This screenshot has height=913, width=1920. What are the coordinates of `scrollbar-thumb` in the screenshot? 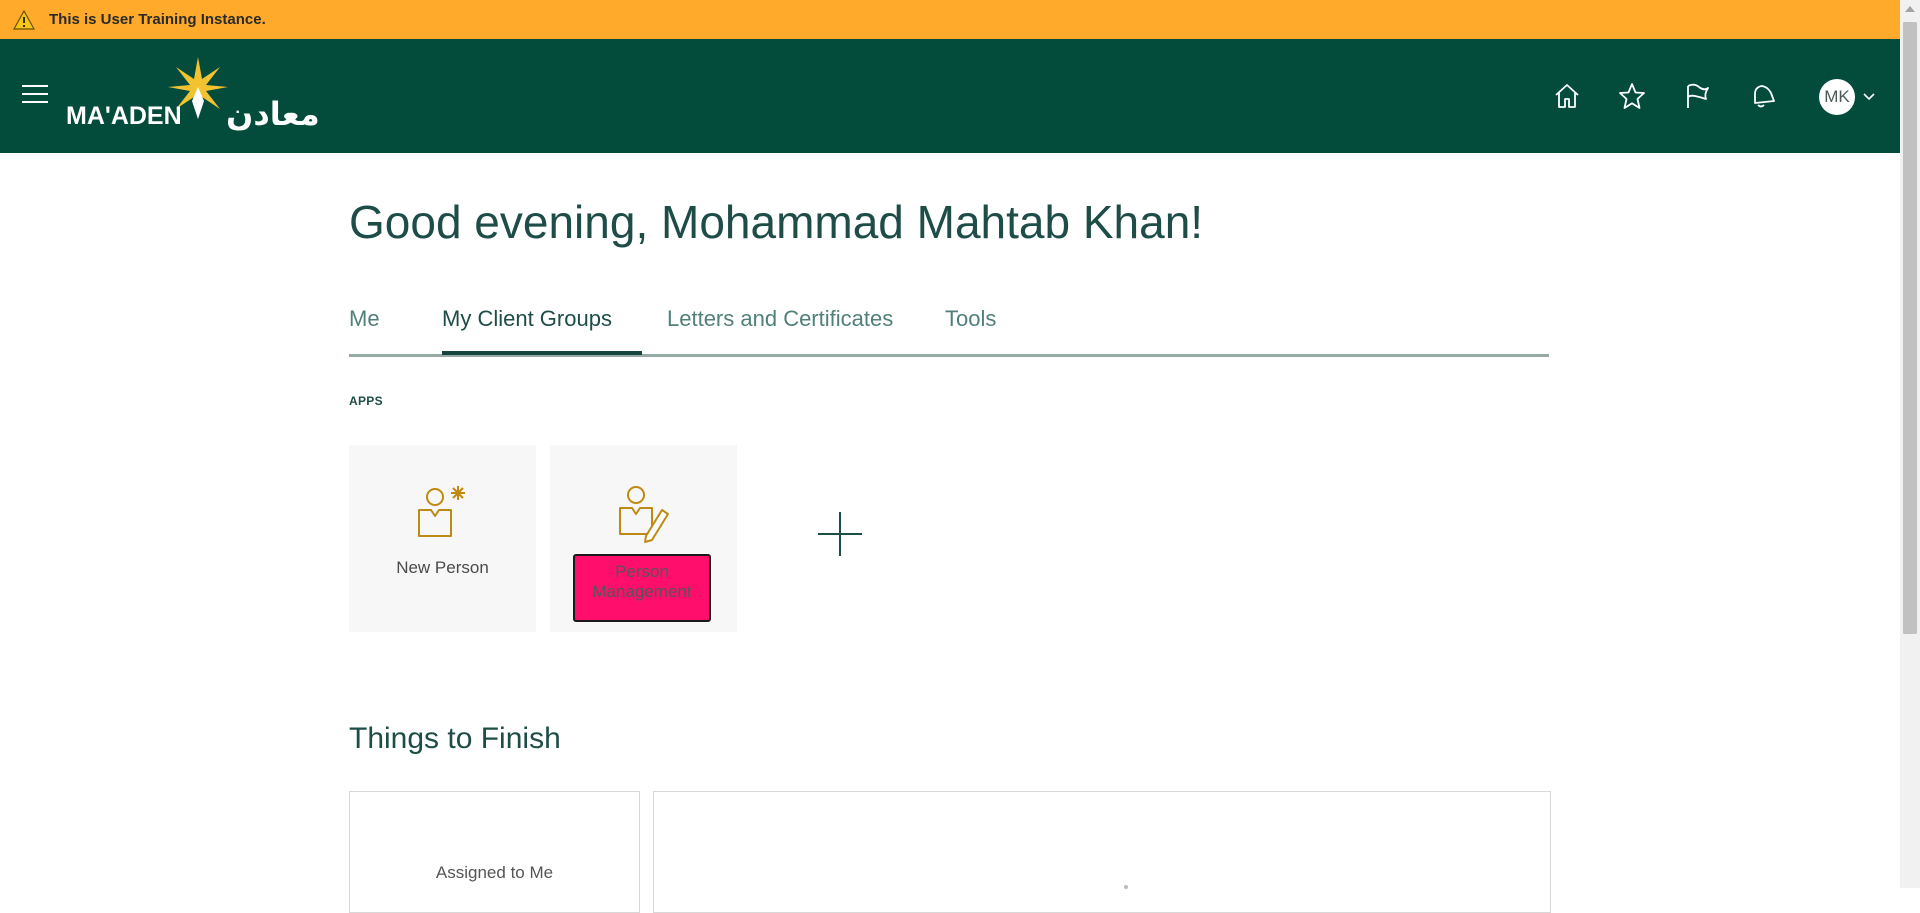 It's located at (1910, 328).